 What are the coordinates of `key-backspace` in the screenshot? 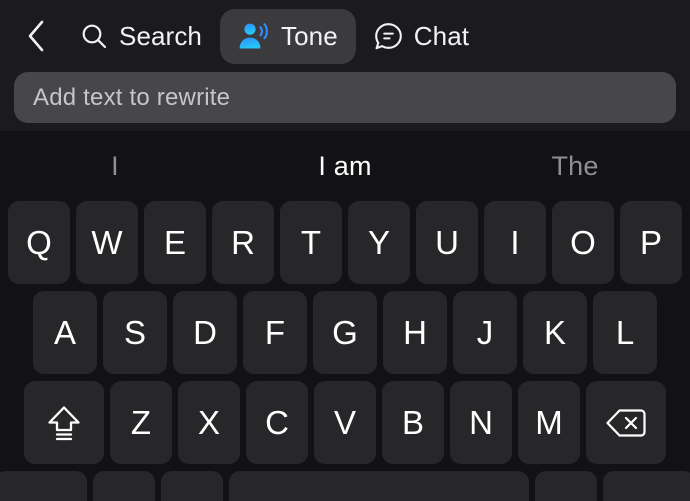 It's located at (626, 422).